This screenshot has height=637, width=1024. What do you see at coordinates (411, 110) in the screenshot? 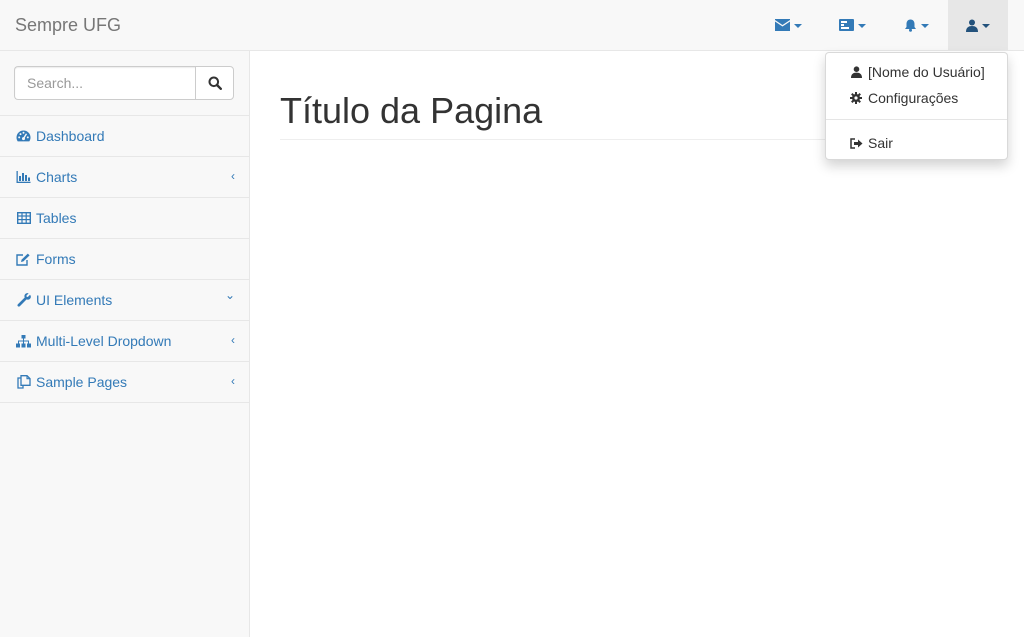
I see `page-title: Título da Pagina` at bounding box center [411, 110].